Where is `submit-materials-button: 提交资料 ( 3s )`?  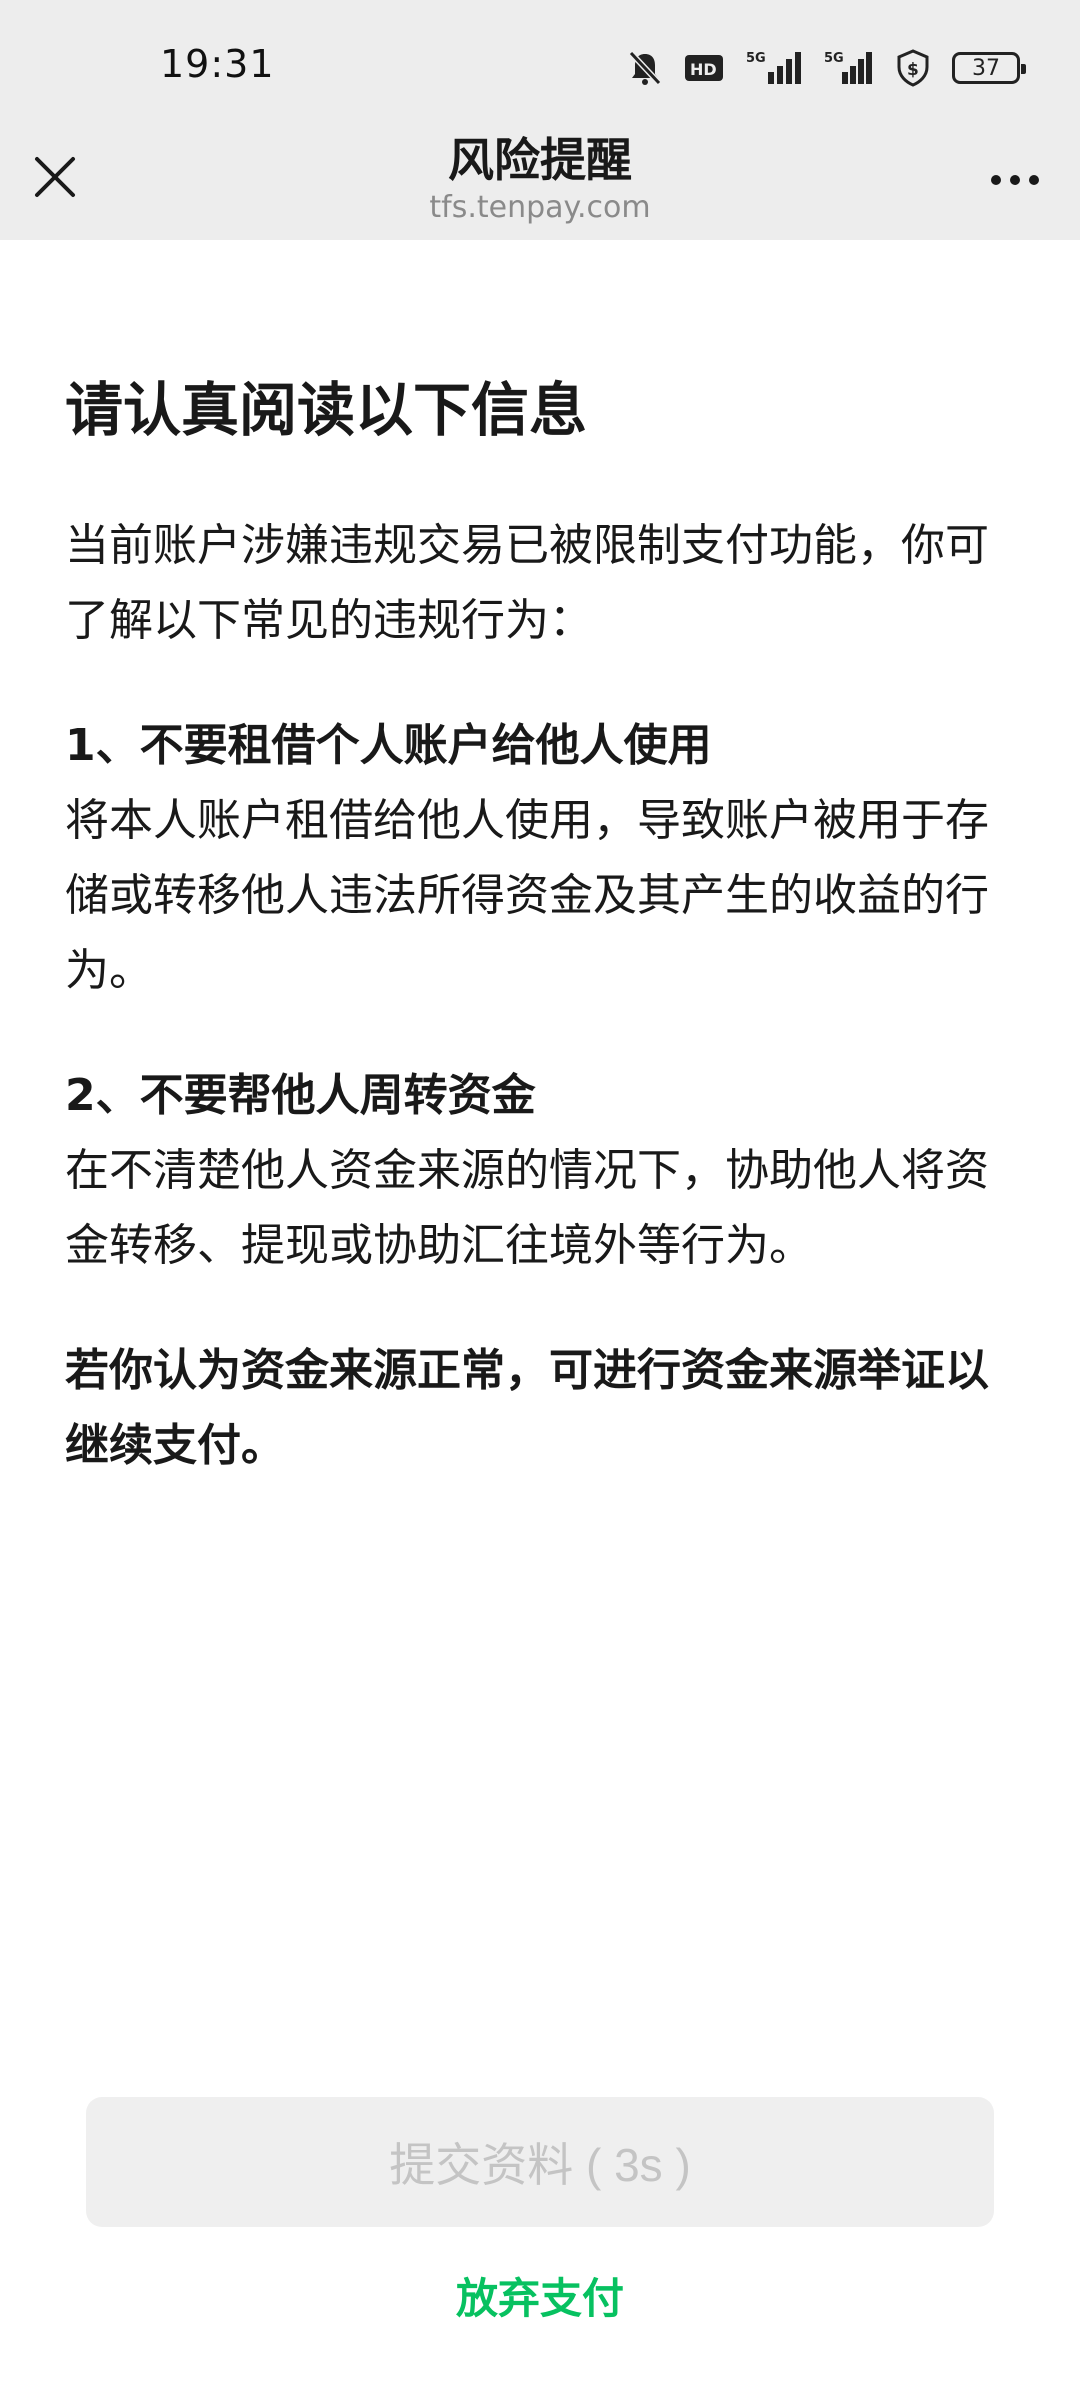 submit-materials-button: 提交资料 ( 3s ) is located at coordinates (540, 2162).